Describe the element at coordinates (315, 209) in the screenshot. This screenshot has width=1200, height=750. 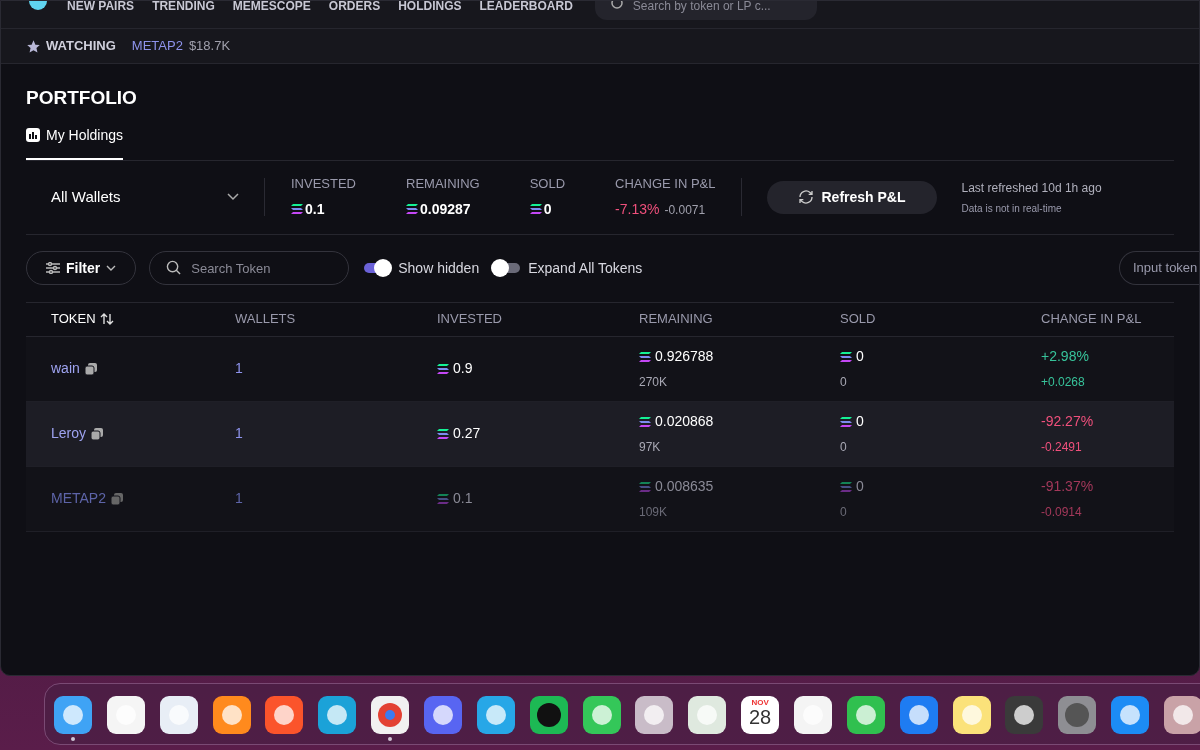
I see `stat-value: 0.1` at that location.